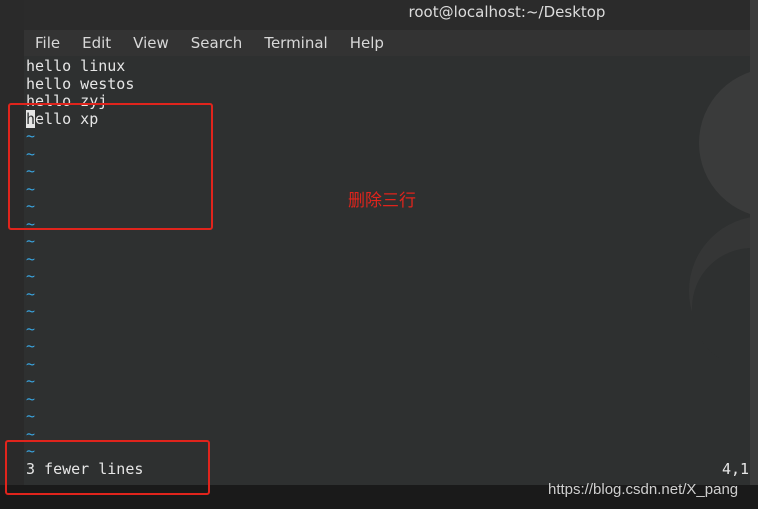  I want to click on annotation-note: 删除三行, so click(382, 201).